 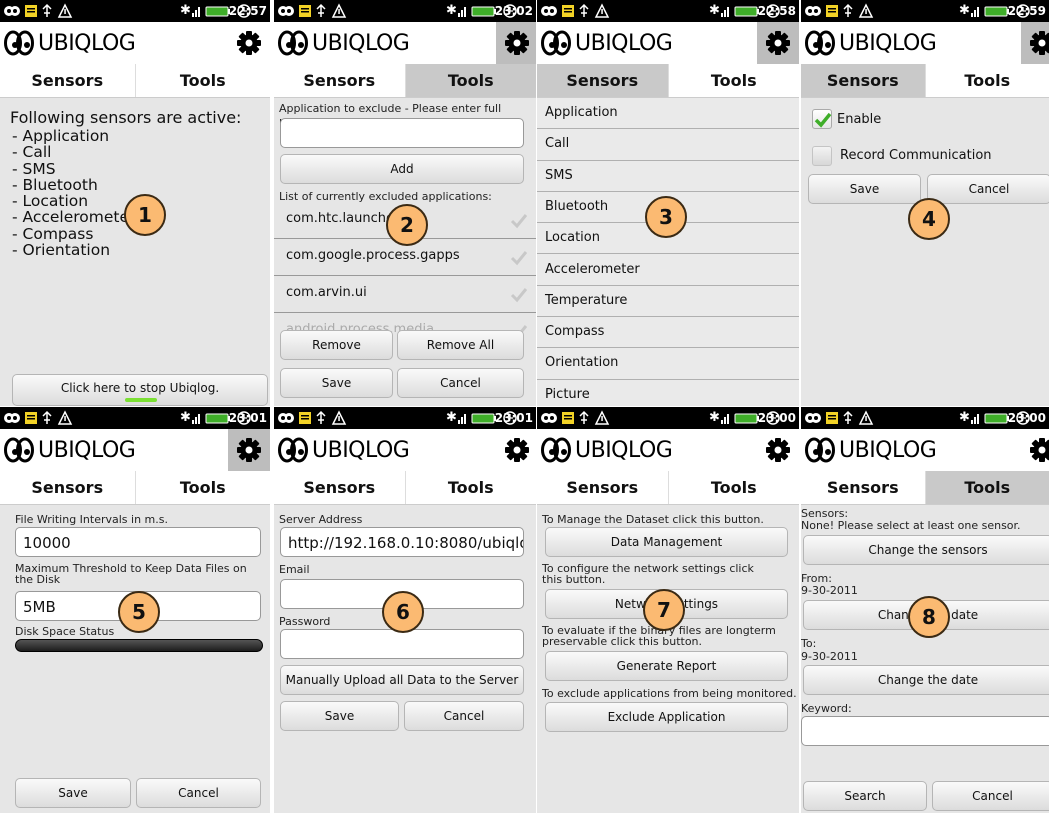 What do you see at coordinates (668, 393) in the screenshot?
I see `sensor-list-item: Picture` at bounding box center [668, 393].